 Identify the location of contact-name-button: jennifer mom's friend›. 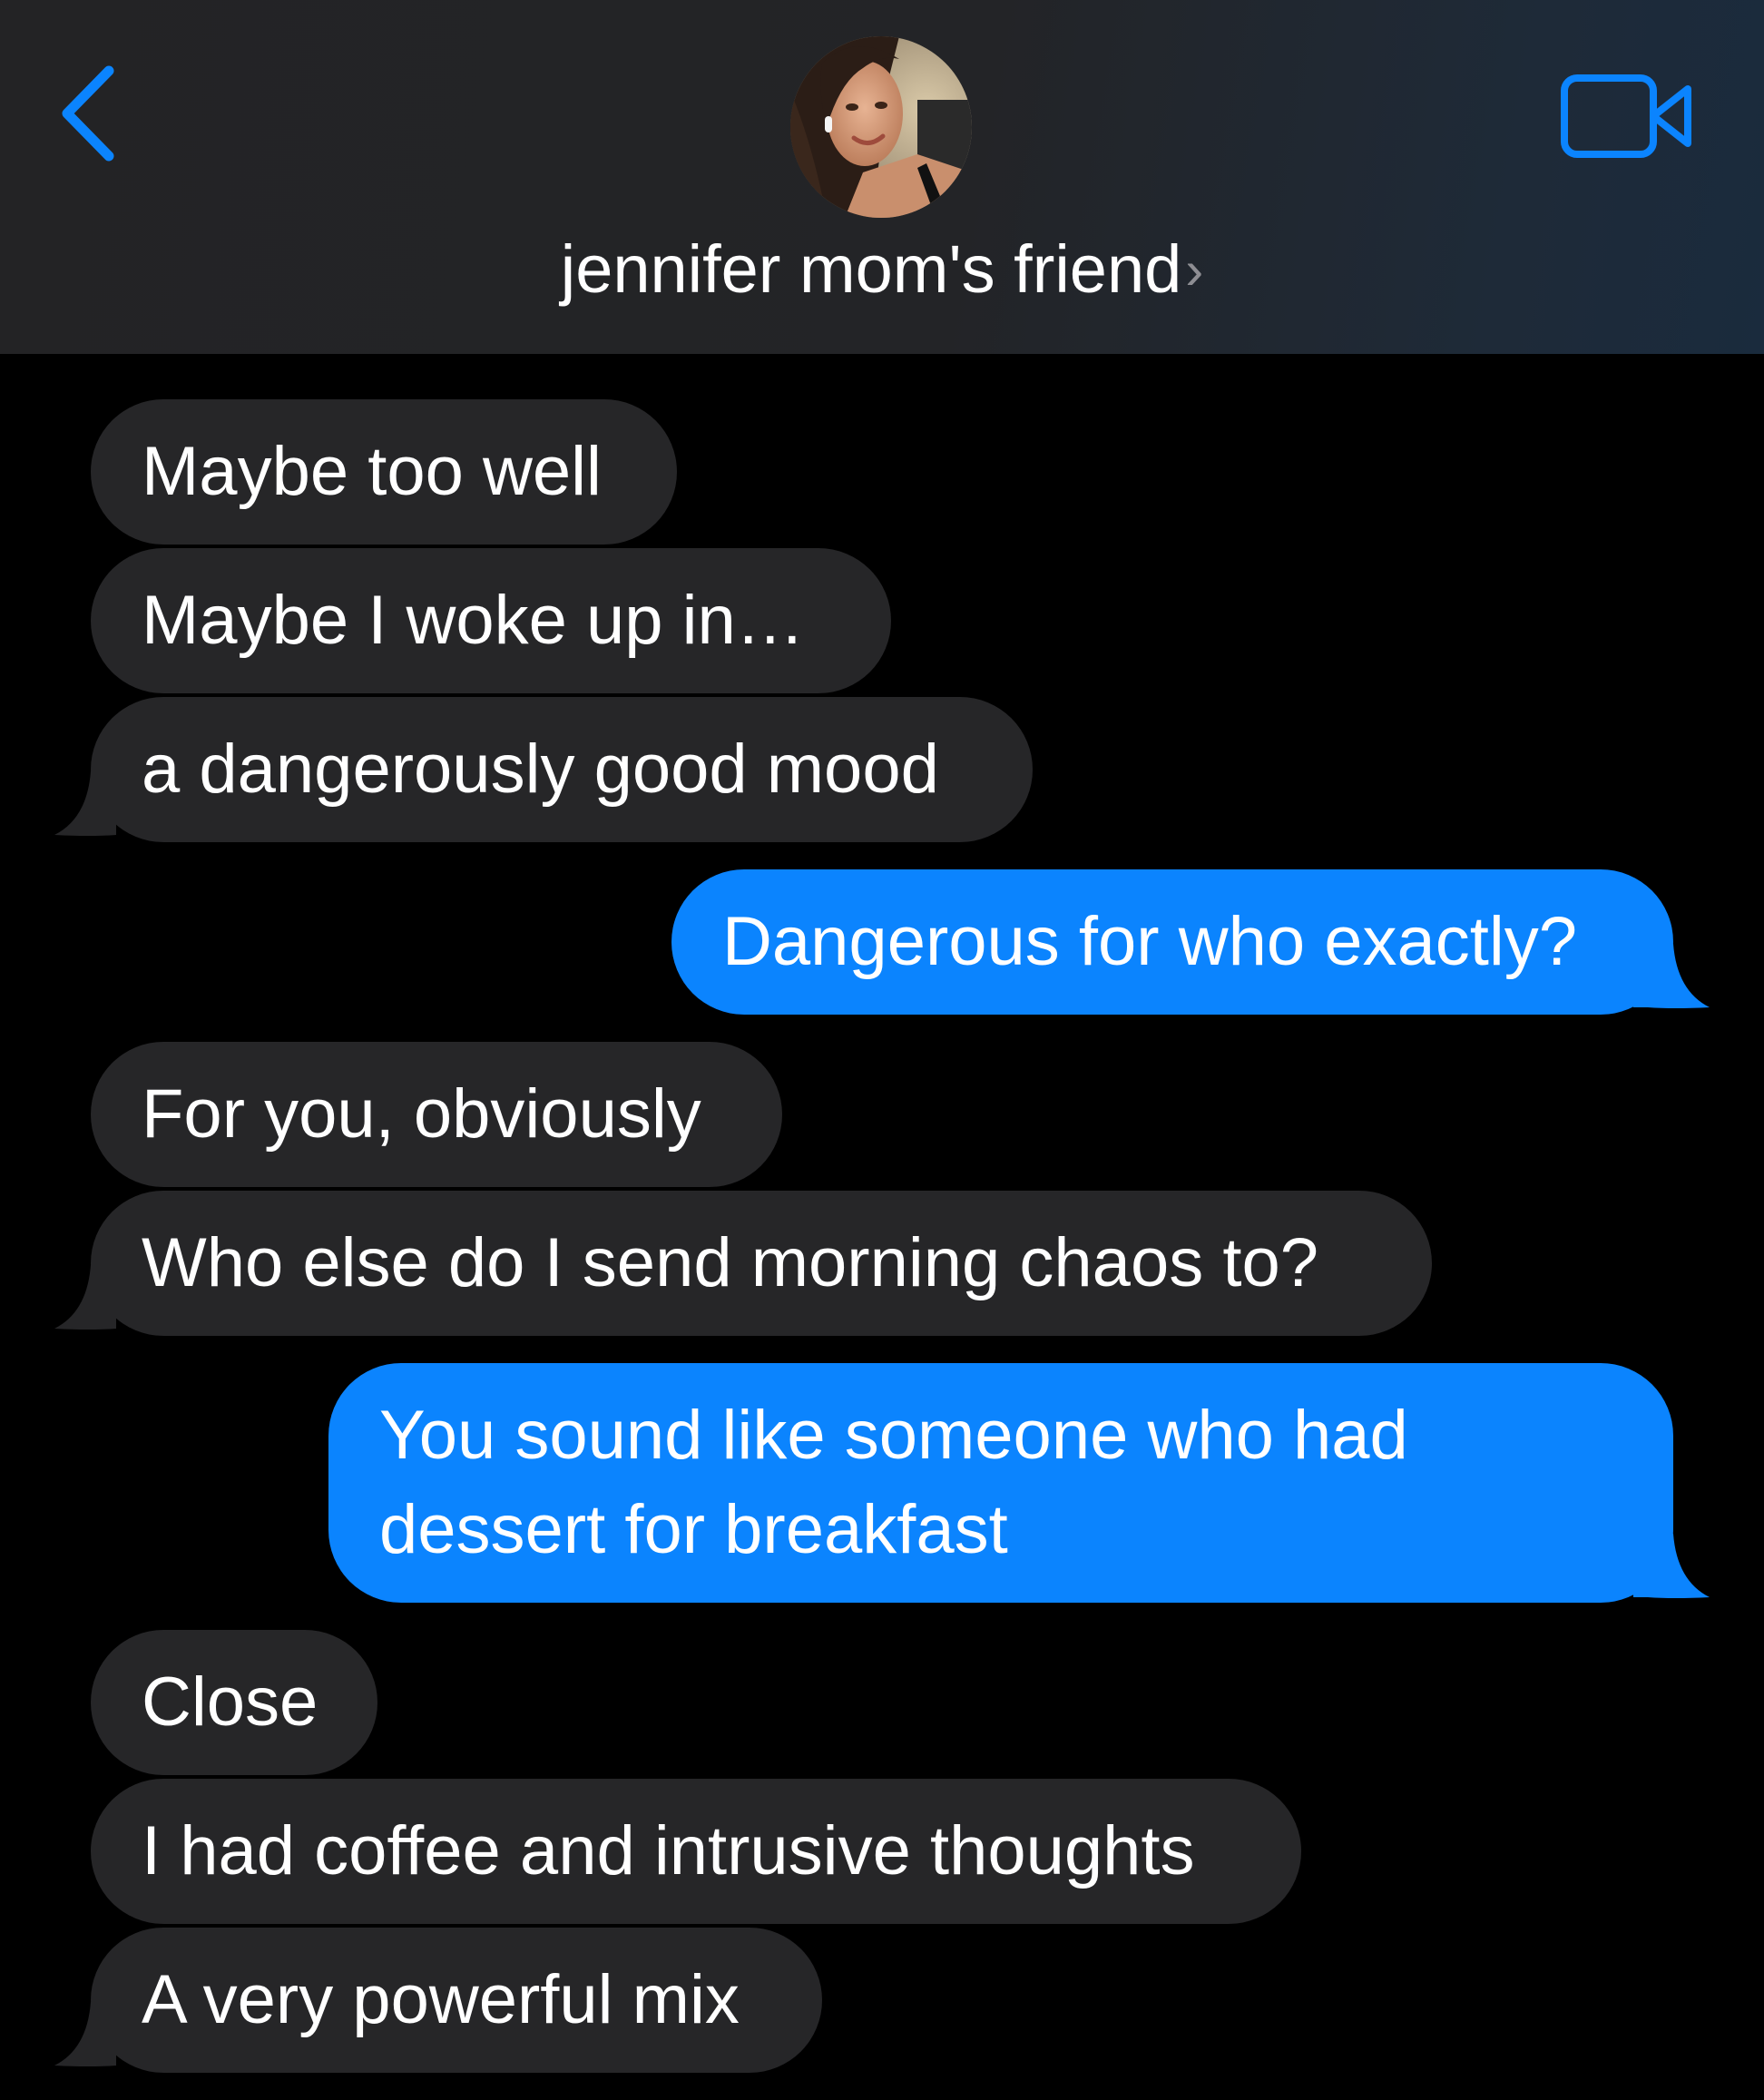
(882, 270).